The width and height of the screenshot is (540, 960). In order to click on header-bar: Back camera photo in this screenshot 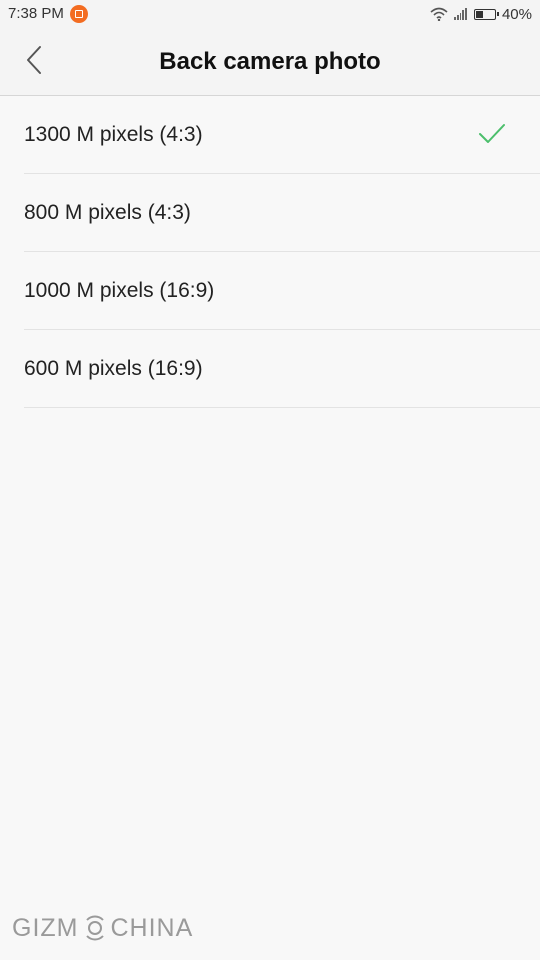, I will do `click(270, 62)`.